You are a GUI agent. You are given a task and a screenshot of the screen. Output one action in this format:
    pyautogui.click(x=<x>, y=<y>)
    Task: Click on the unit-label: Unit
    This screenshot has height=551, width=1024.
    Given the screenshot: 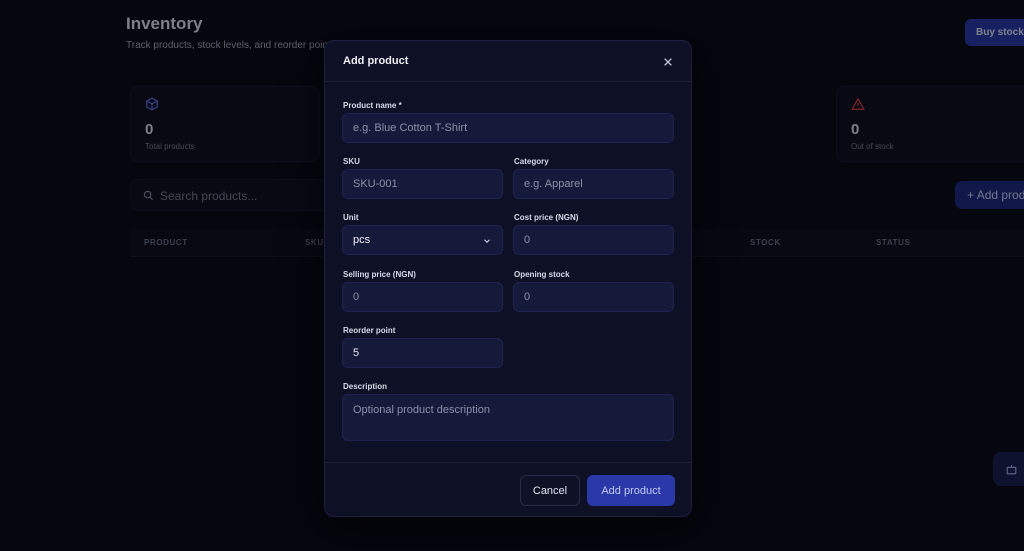 What is the action you would take?
    pyautogui.click(x=351, y=217)
    